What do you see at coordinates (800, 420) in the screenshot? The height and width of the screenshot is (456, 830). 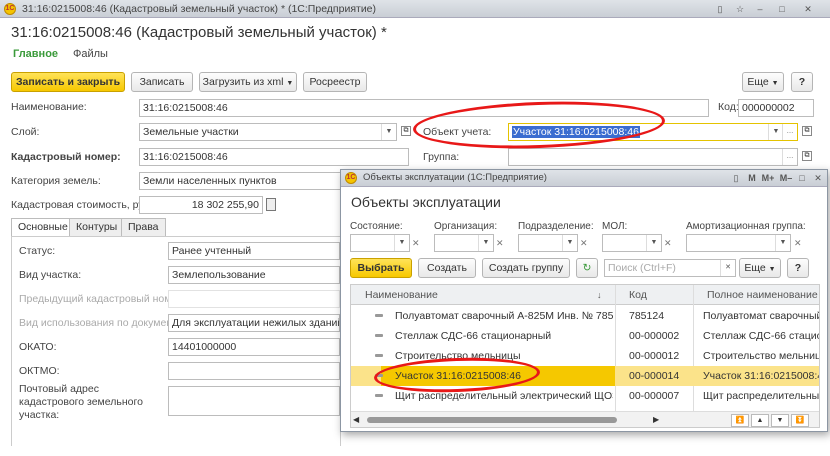 I see `nav-last-icon: ⏬` at bounding box center [800, 420].